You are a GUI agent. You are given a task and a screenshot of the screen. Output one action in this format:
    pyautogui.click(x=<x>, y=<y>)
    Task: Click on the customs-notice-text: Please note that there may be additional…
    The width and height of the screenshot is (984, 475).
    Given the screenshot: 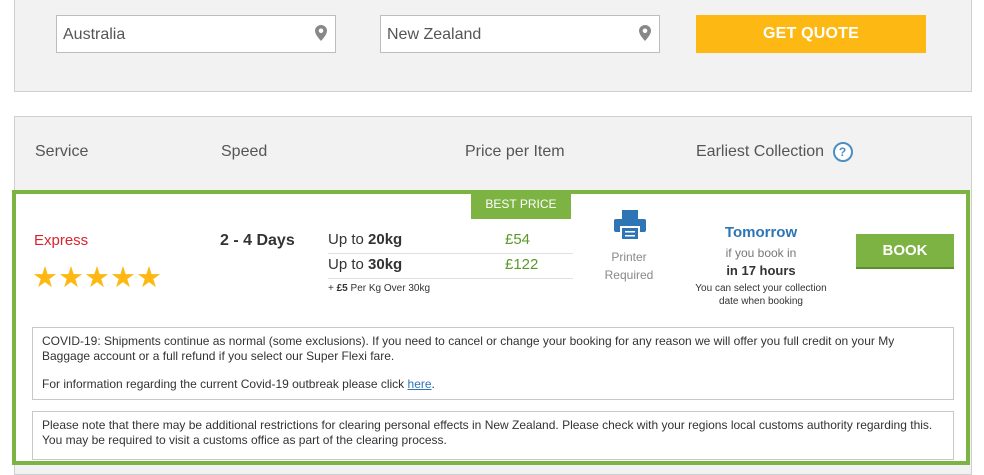 What is the action you would take?
    pyautogui.click(x=487, y=432)
    